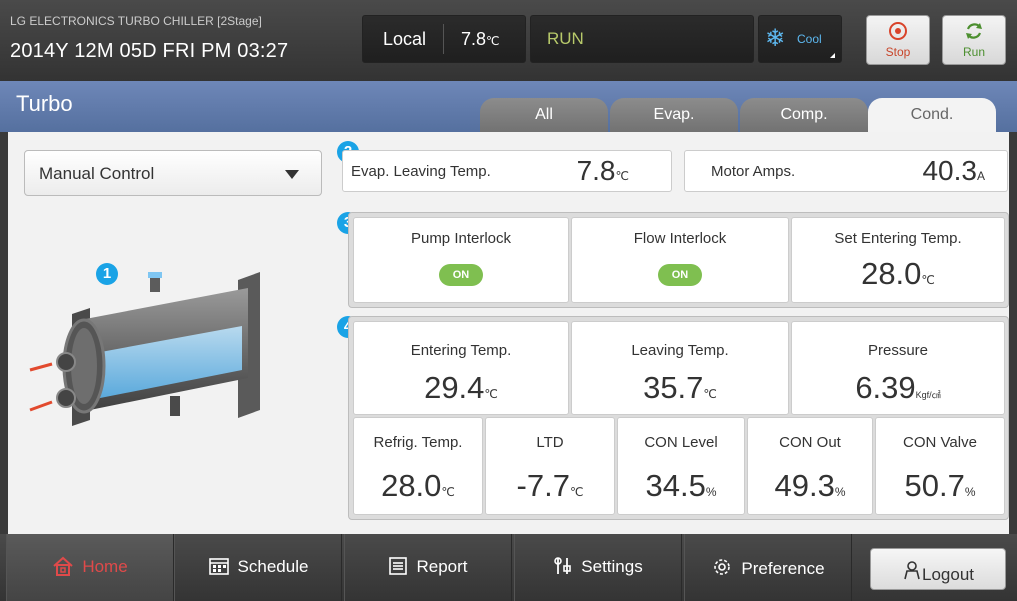 The image size is (1017, 601). Describe the element at coordinates (136, 21) in the screenshot. I see `brand-label: LG ELECTRONICS TURBO CHILLER [2Stage]` at that location.